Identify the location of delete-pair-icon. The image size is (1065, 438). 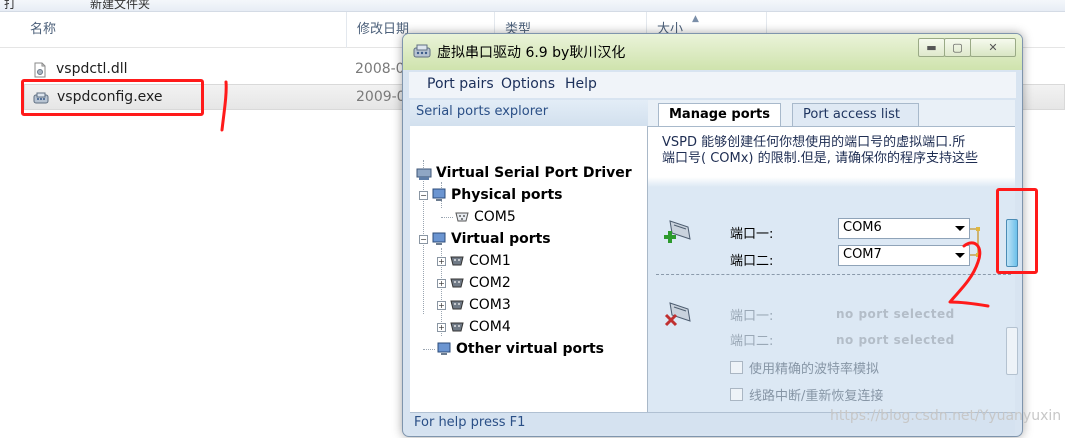
(679, 315).